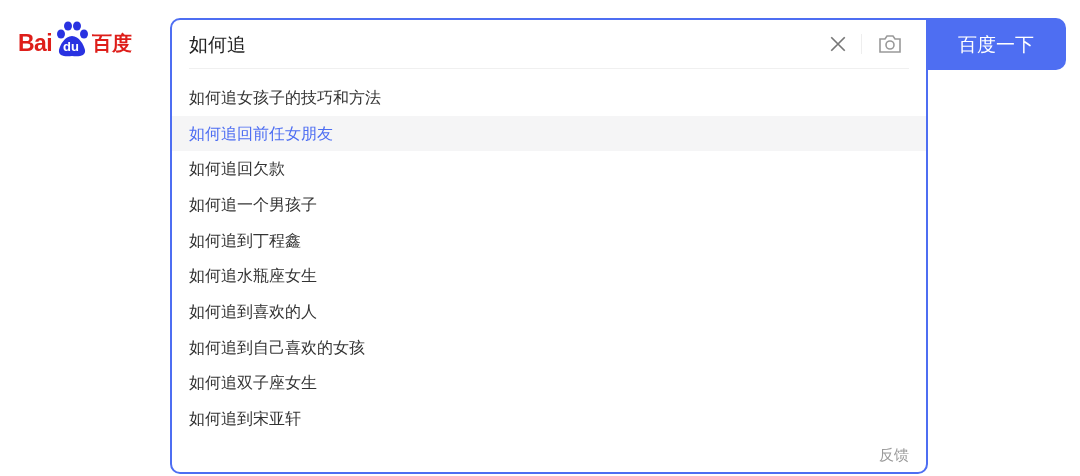 This screenshot has width=1080, height=476. I want to click on suggestion-item: 如何追女孩子的技巧和方法, so click(549, 98).